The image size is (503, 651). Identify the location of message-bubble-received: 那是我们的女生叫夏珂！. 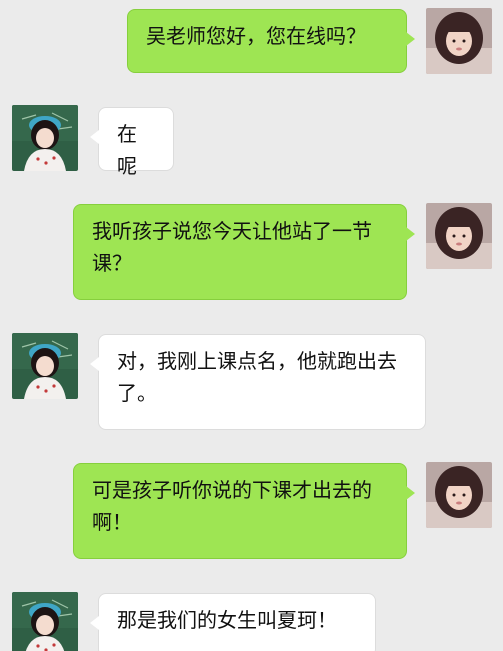
(233, 622).